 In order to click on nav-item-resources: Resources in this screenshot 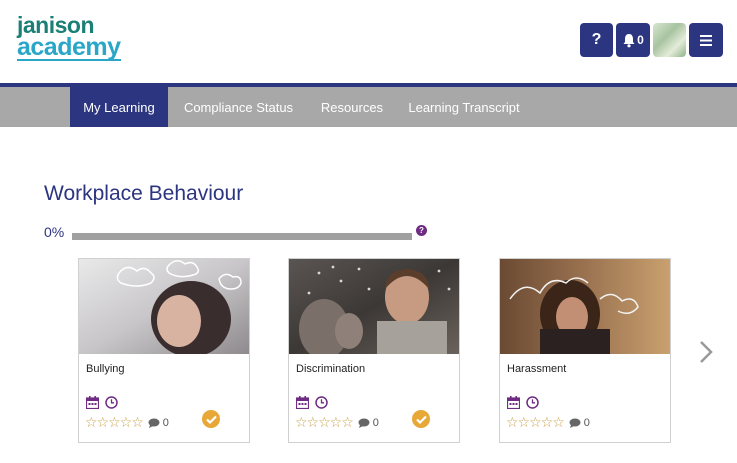, I will do `click(352, 107)`.